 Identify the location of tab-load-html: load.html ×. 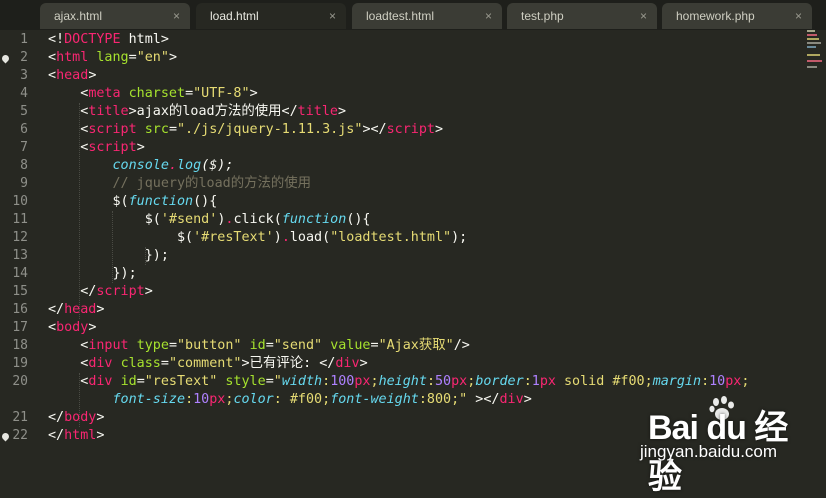
(271, 16).